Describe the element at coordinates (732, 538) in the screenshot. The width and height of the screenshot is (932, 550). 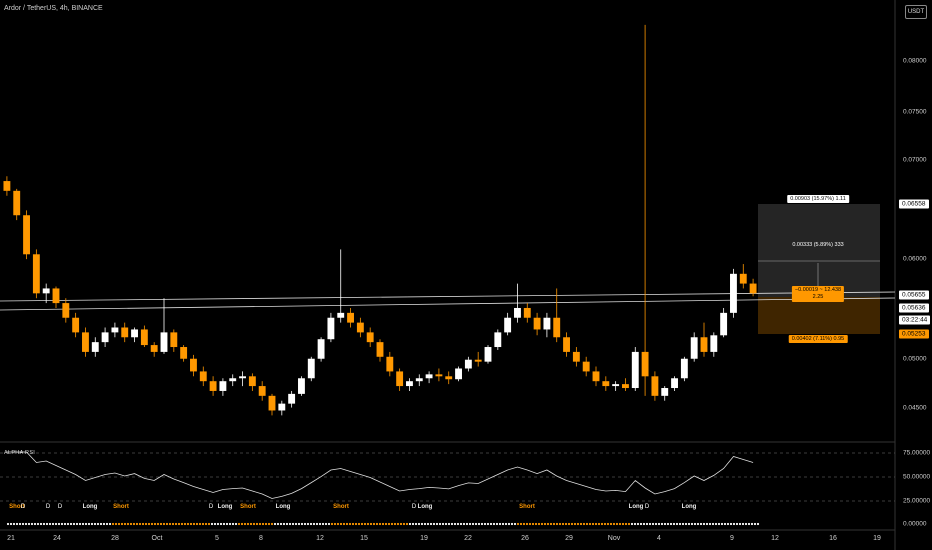
I see `time-tick: 9` at that location.